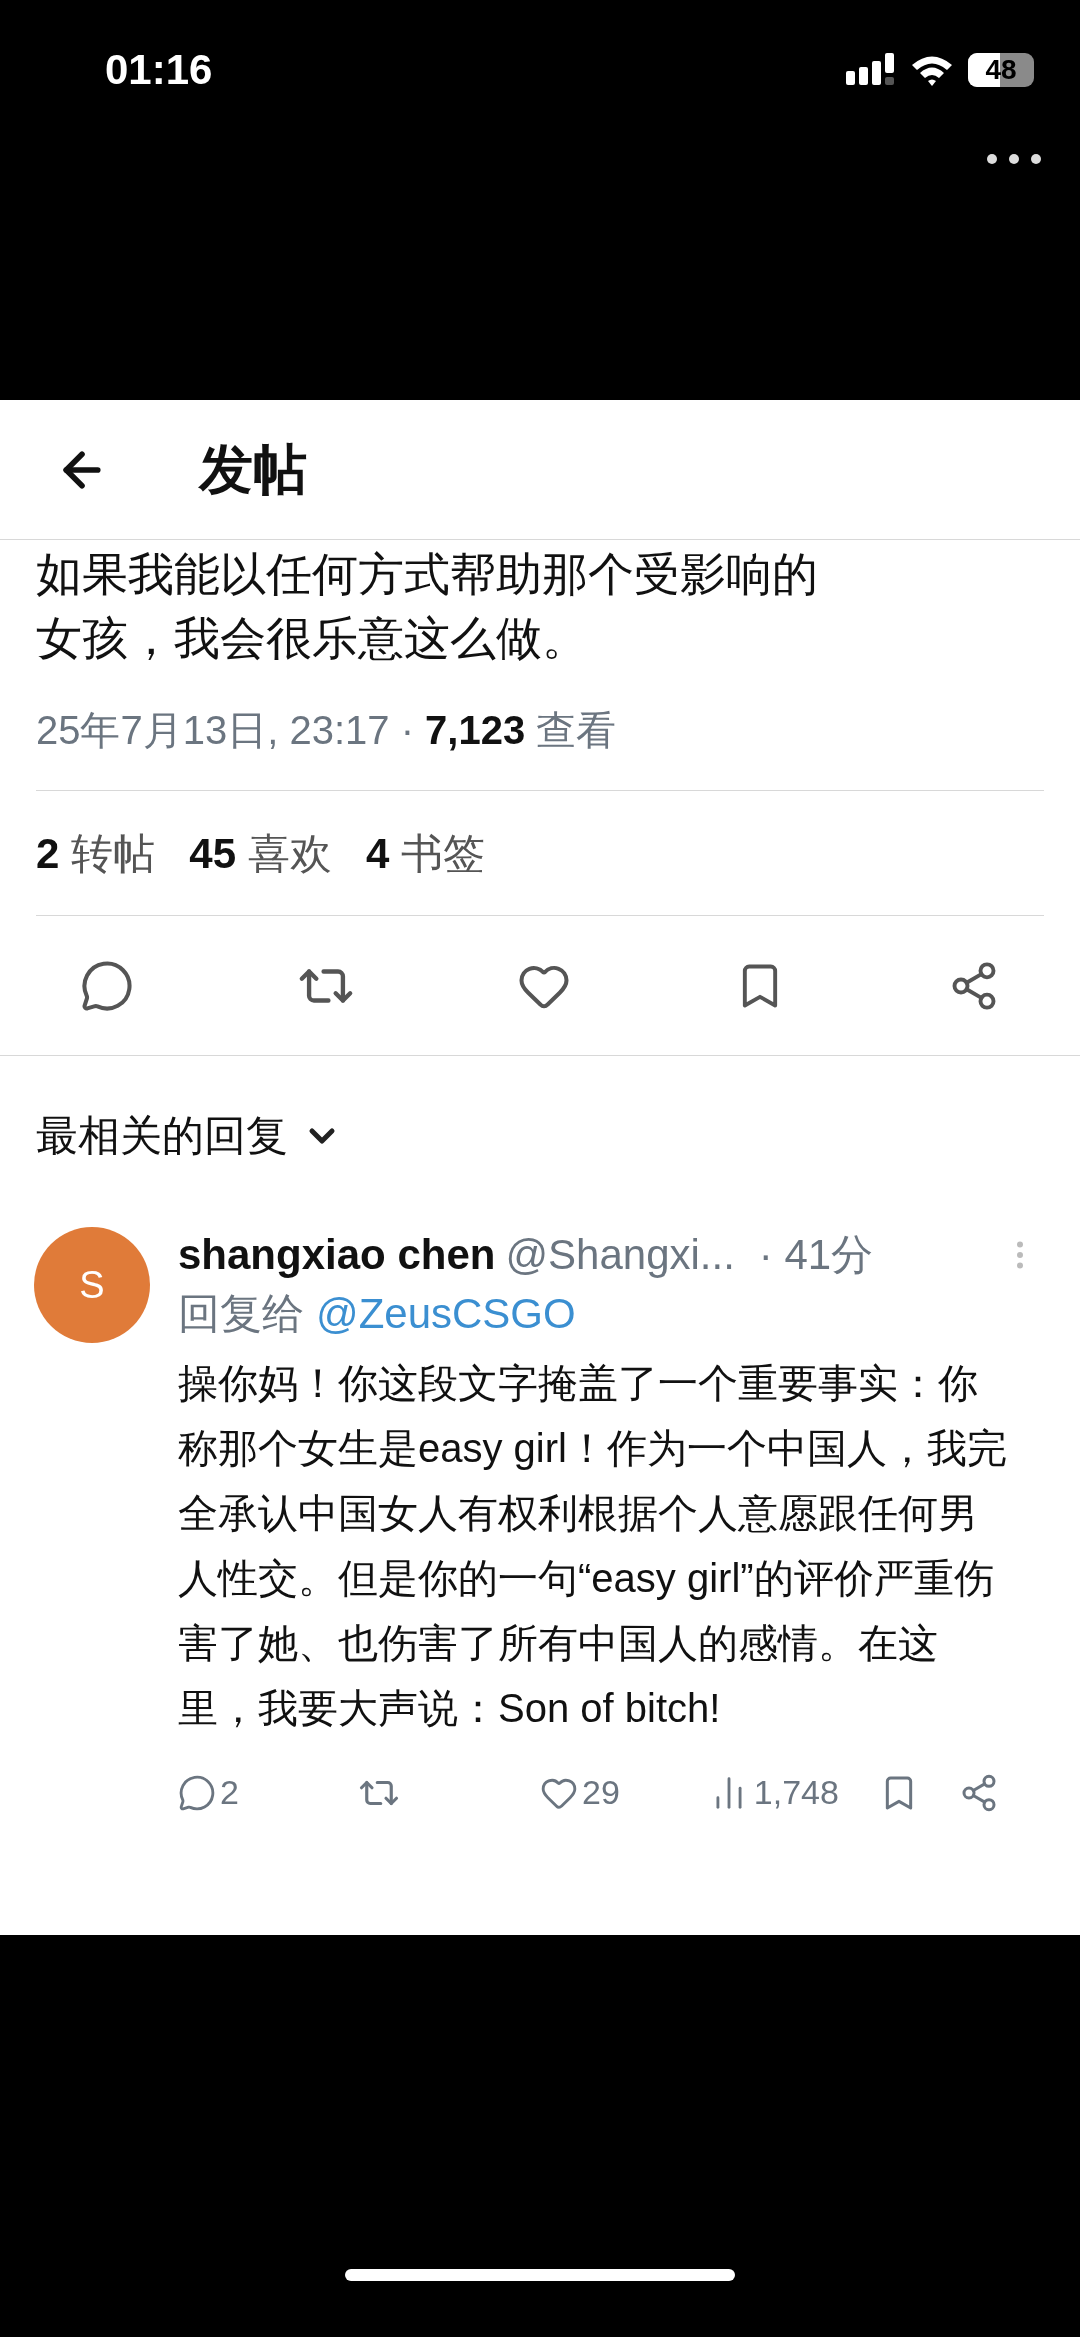 This screenshot has height=2337, width=1080. What do you see at coordinates (601, 1792) in the screenshot?
I see `like-count: 29` at bounding box center [601, 1792].